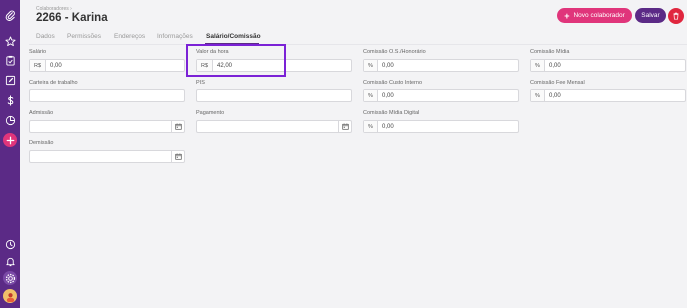  Describe the element at coordinates (56, 65) in the screenshot. I see `salario-value: 0,00` at that location.